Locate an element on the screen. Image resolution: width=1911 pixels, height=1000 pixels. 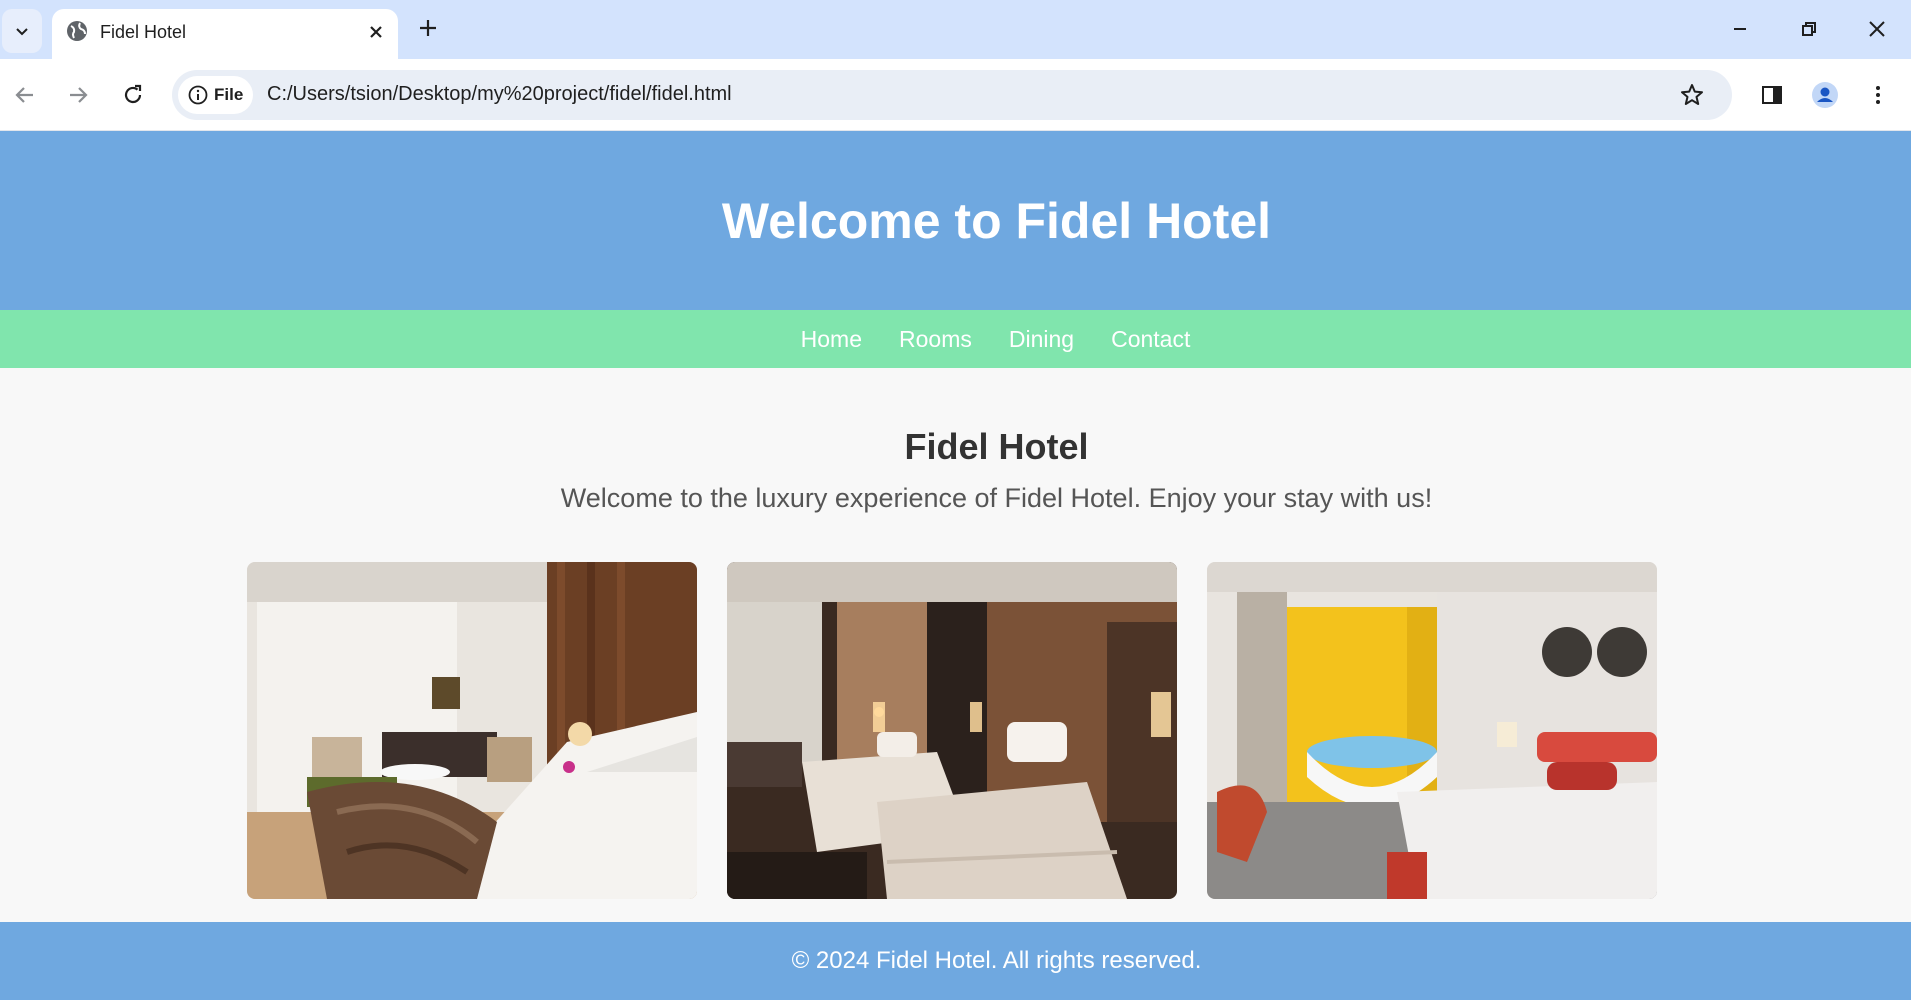
tab-search-button is located at coordinates (22, 31).